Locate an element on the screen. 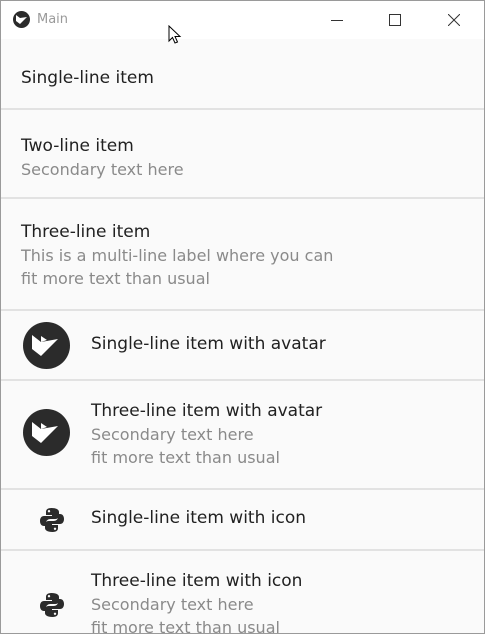  mouse-cursor-icon is located at coordinates (175, 34).